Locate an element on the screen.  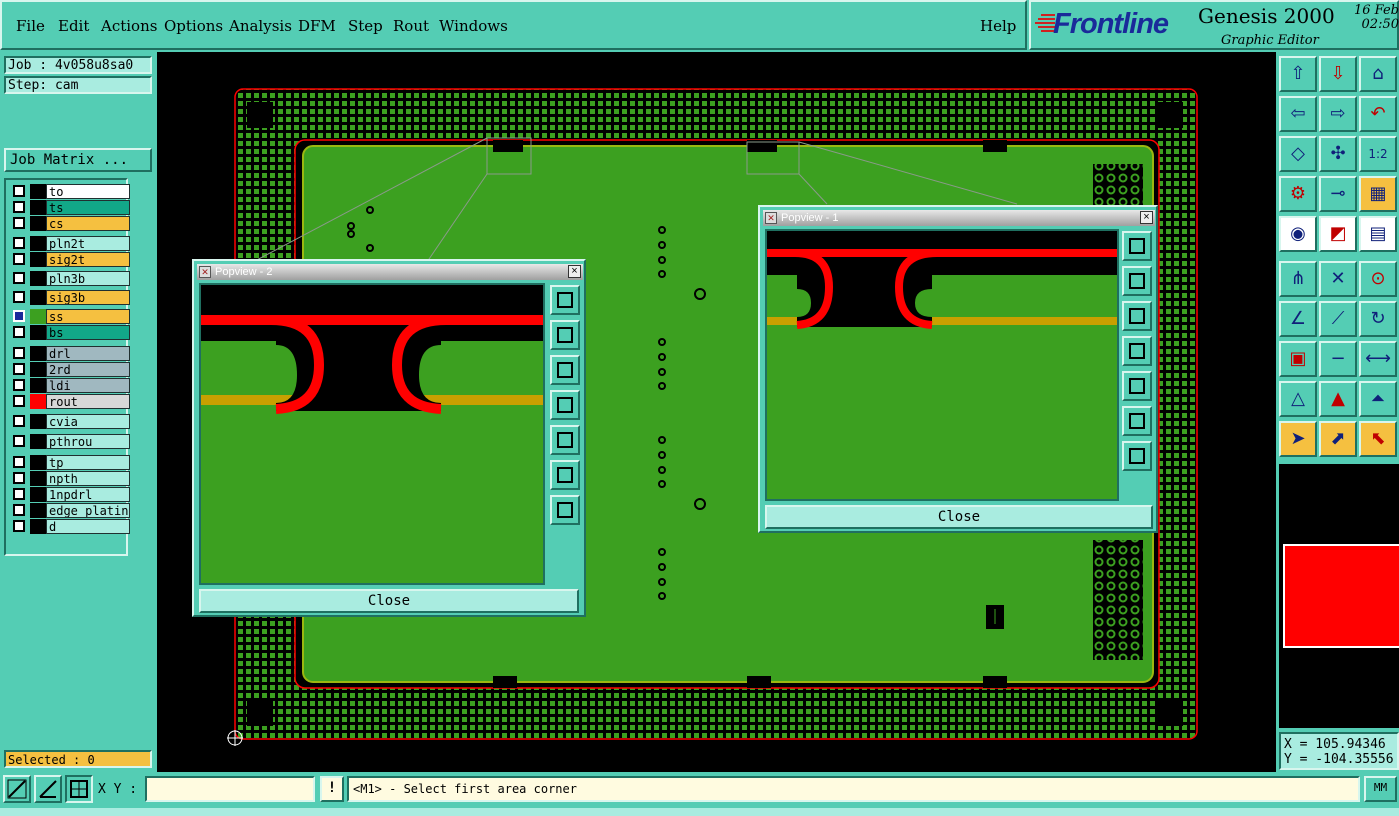
layer-row-1npdrl: 1npdrl is located at coordinates (70, 494).